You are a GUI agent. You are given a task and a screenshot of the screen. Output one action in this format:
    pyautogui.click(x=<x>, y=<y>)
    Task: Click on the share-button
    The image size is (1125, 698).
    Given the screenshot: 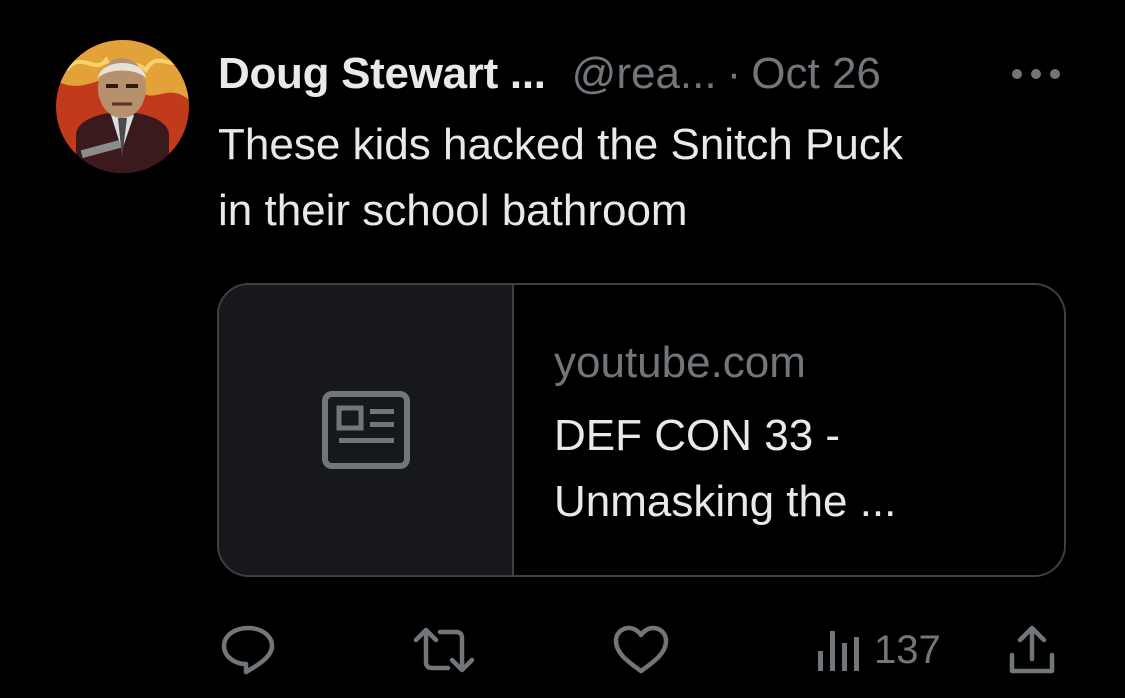 What is the action you would take?
    pyautogui.click(x=1032, y=650)
    